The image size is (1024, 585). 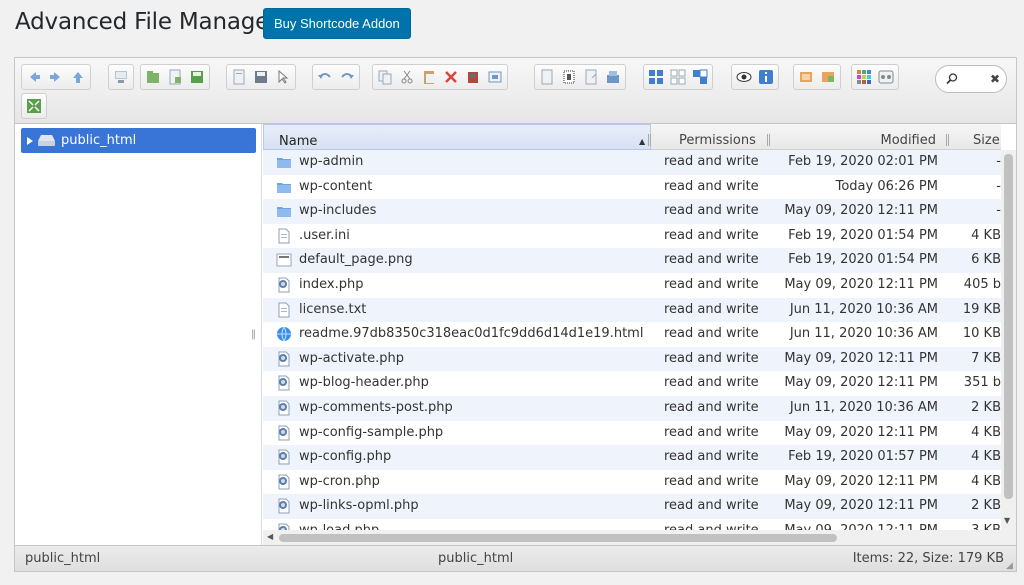 What do you see at coordinates (473, 77) in the screenshot?
I see `empty-icon` at bounding box center [473, 77].